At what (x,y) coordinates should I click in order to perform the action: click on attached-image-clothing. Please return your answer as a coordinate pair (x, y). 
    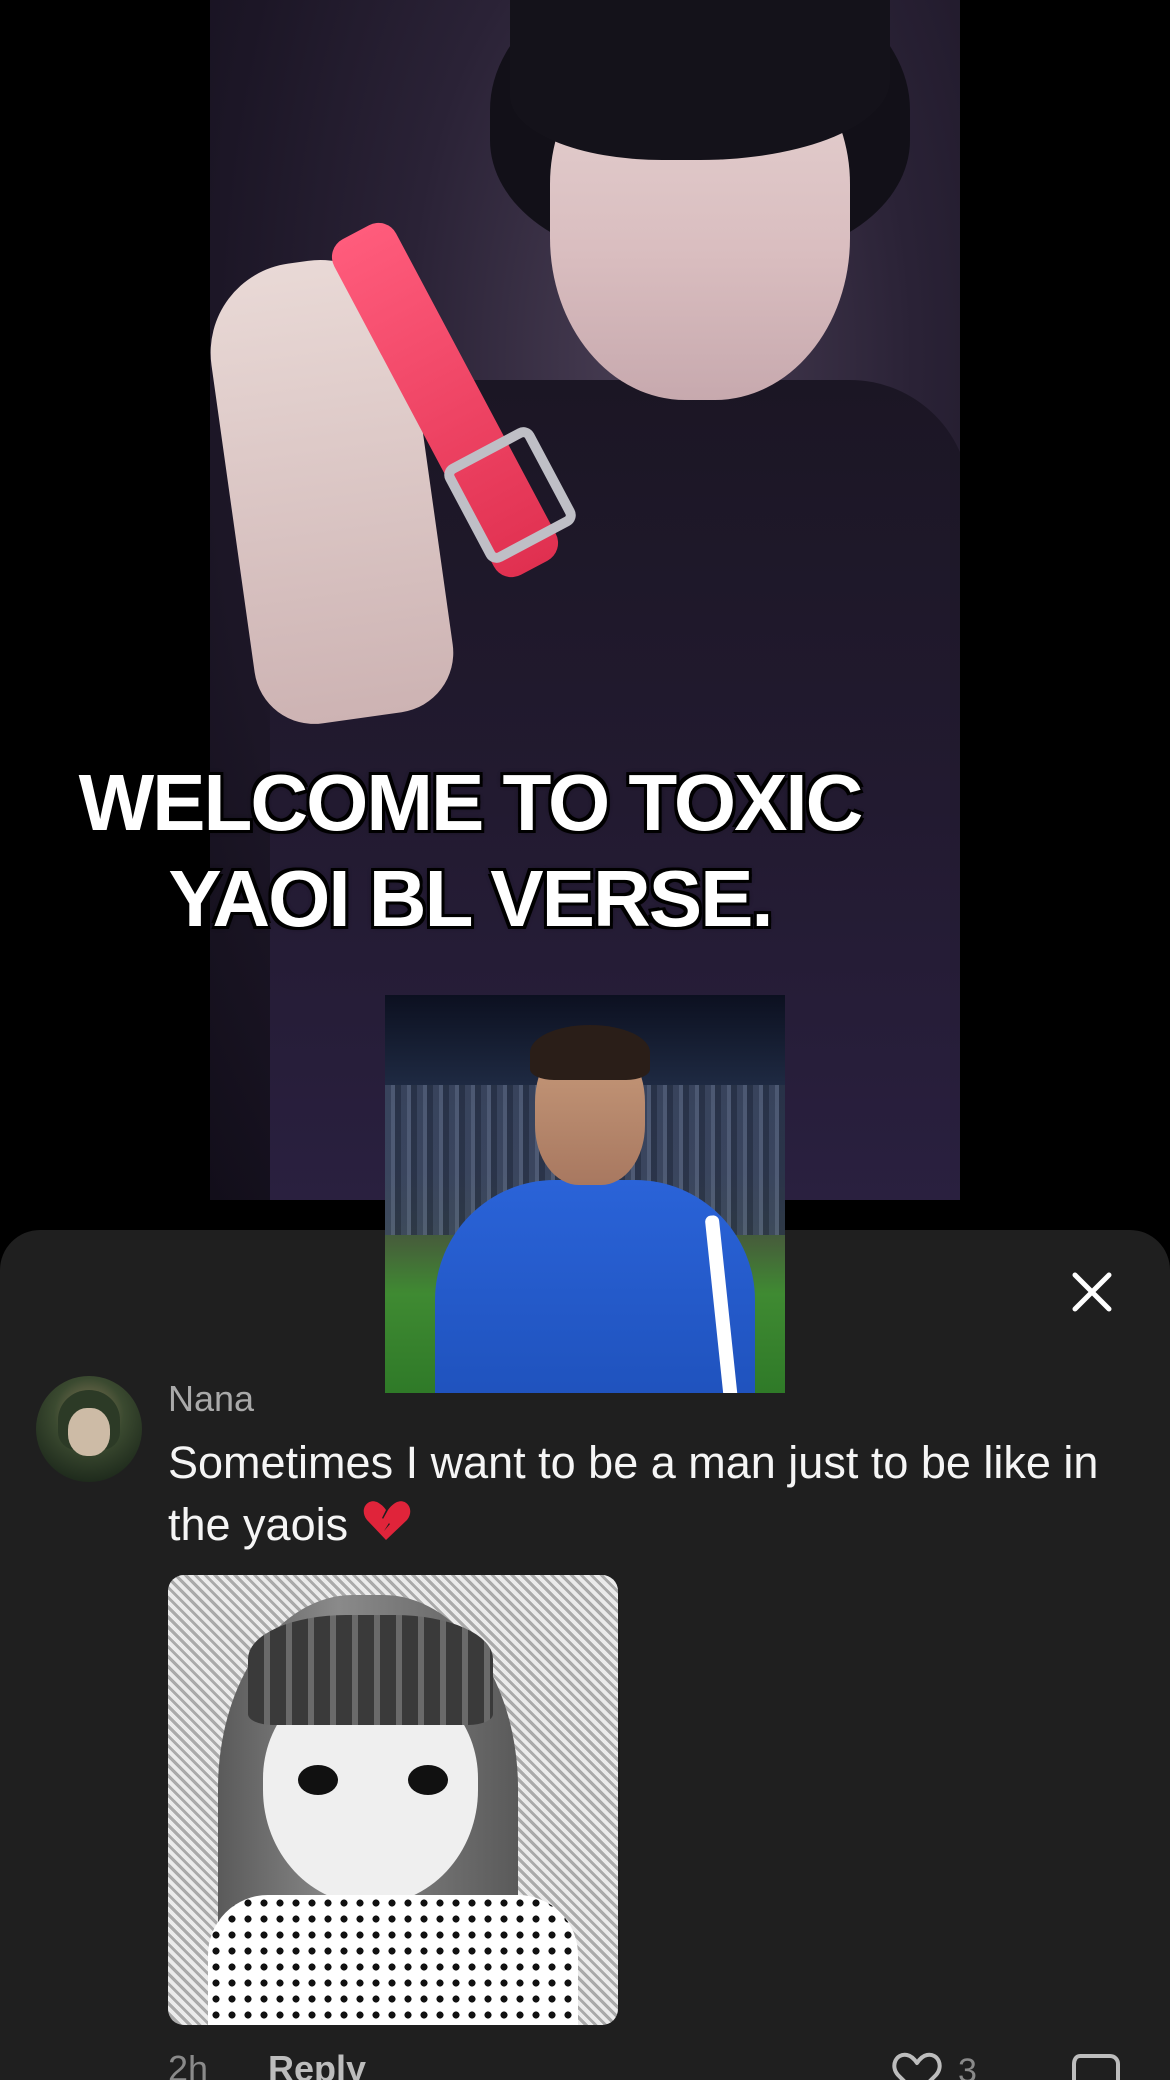
    Looking at the image, I should click on (393, 1960).